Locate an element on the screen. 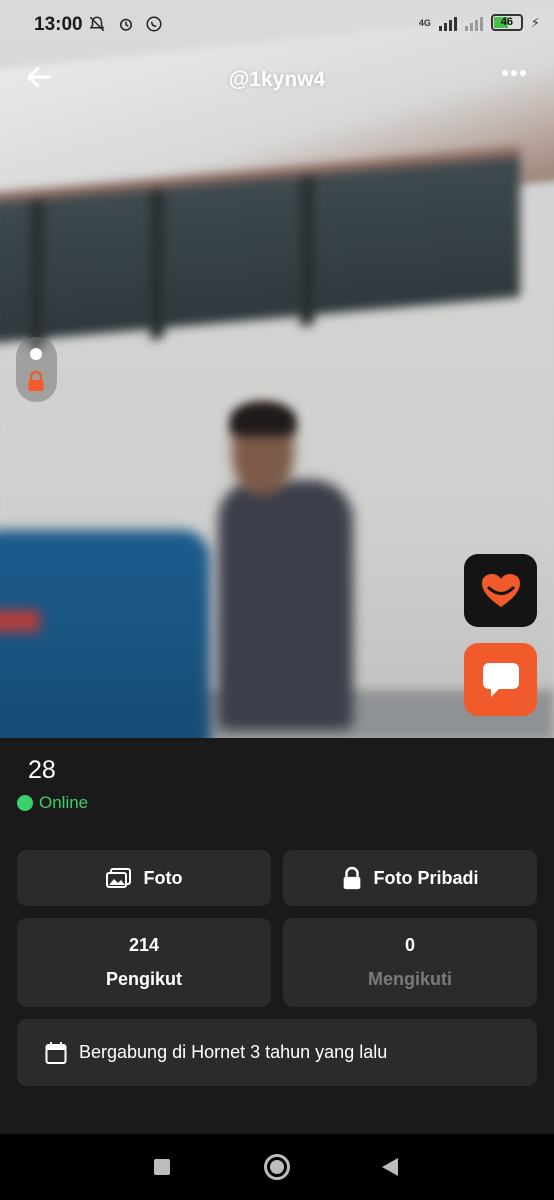 The height and width of the screenshot is (1200, 554). system-back-button is located at coordinates (390, 1167).